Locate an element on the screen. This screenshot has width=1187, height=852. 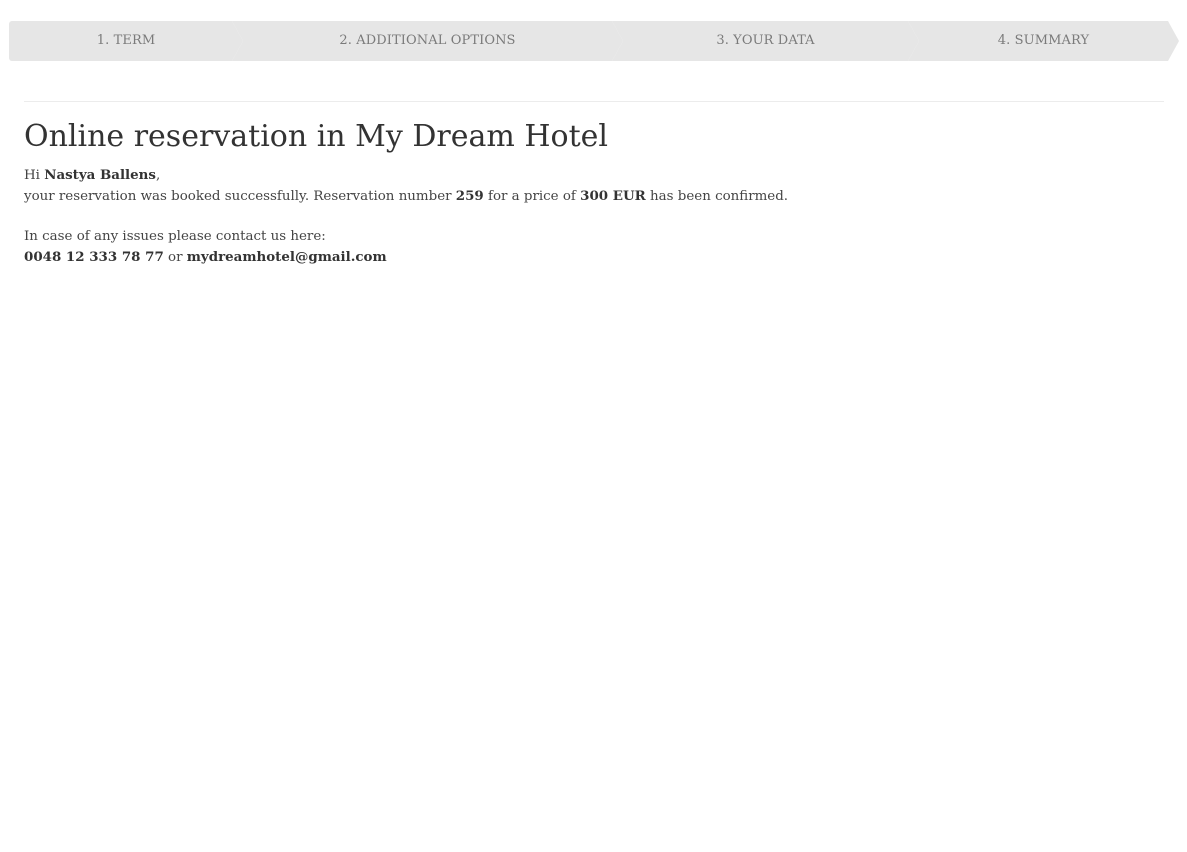
step-summary-label: 4. SUMMARY is located at coordinates (1043, 40).